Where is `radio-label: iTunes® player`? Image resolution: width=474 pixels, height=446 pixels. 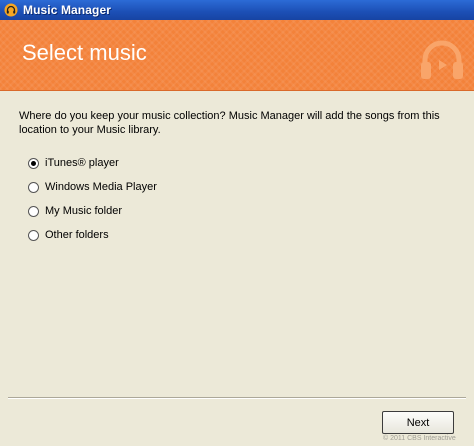
radio-label: iTunes® player is located at coordinates (82, 163).